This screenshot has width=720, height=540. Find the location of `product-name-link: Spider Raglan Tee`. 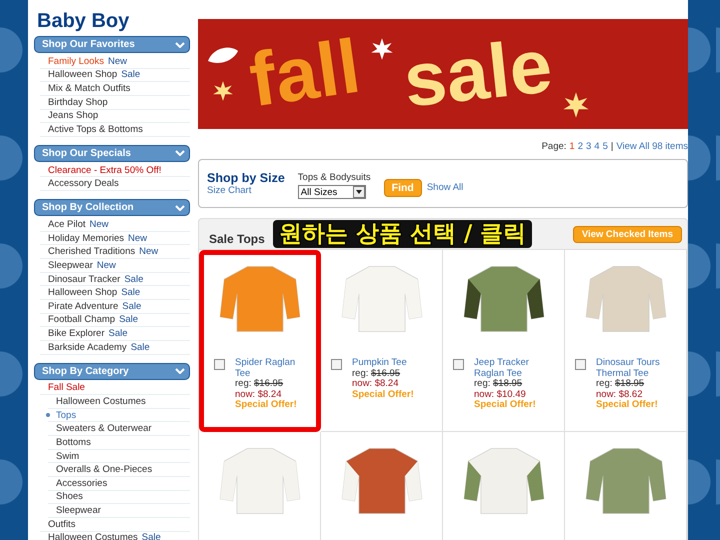

product-name-link: Spider Raglan Tee is located at coordinates (272, 368).